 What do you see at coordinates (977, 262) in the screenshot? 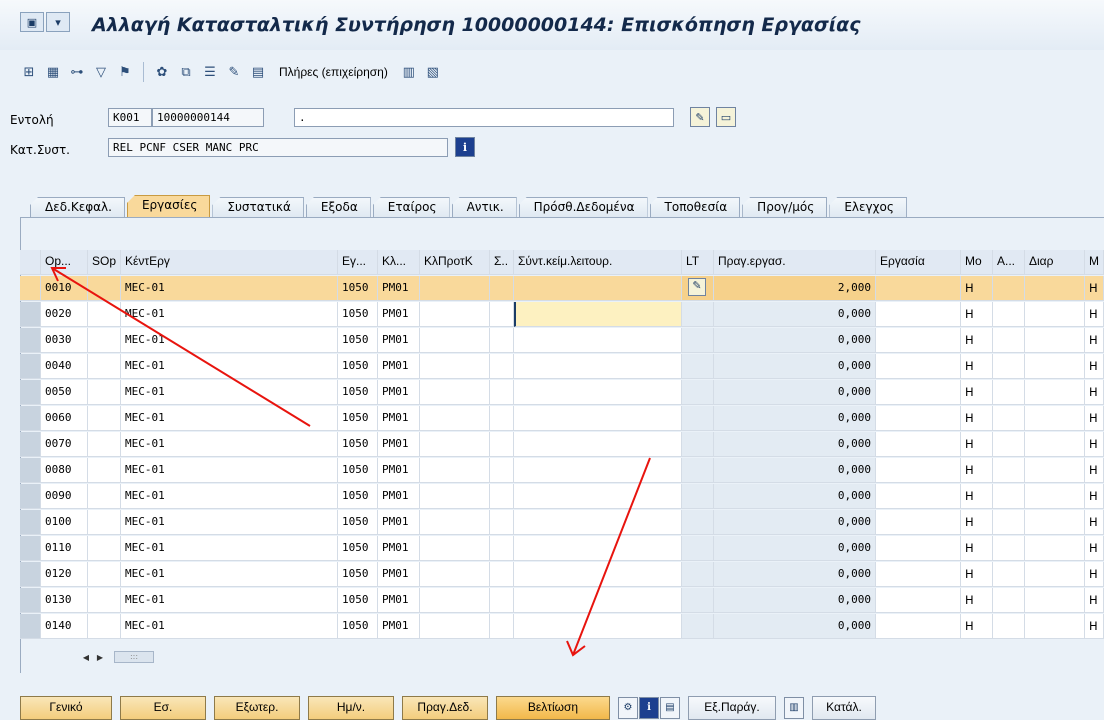
I see `column-header: Mo` at bounding box center [977, 262].